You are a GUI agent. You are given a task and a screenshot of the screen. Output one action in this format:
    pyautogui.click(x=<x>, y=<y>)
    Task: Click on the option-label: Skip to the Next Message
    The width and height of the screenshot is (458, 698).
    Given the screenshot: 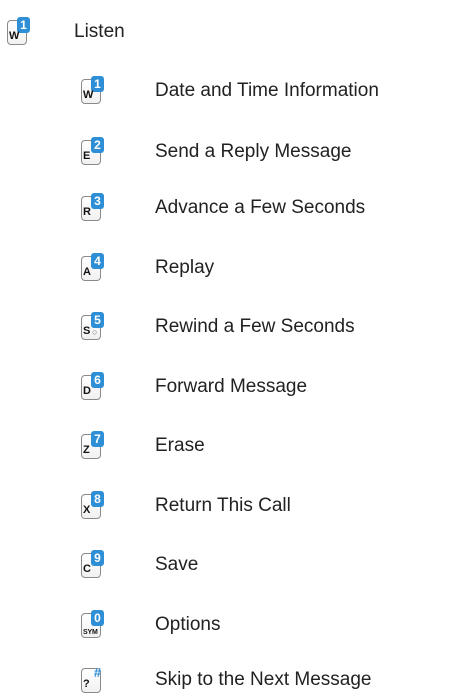 What is the action you would take?
    pyautogui.click(x=263, y=679)
    